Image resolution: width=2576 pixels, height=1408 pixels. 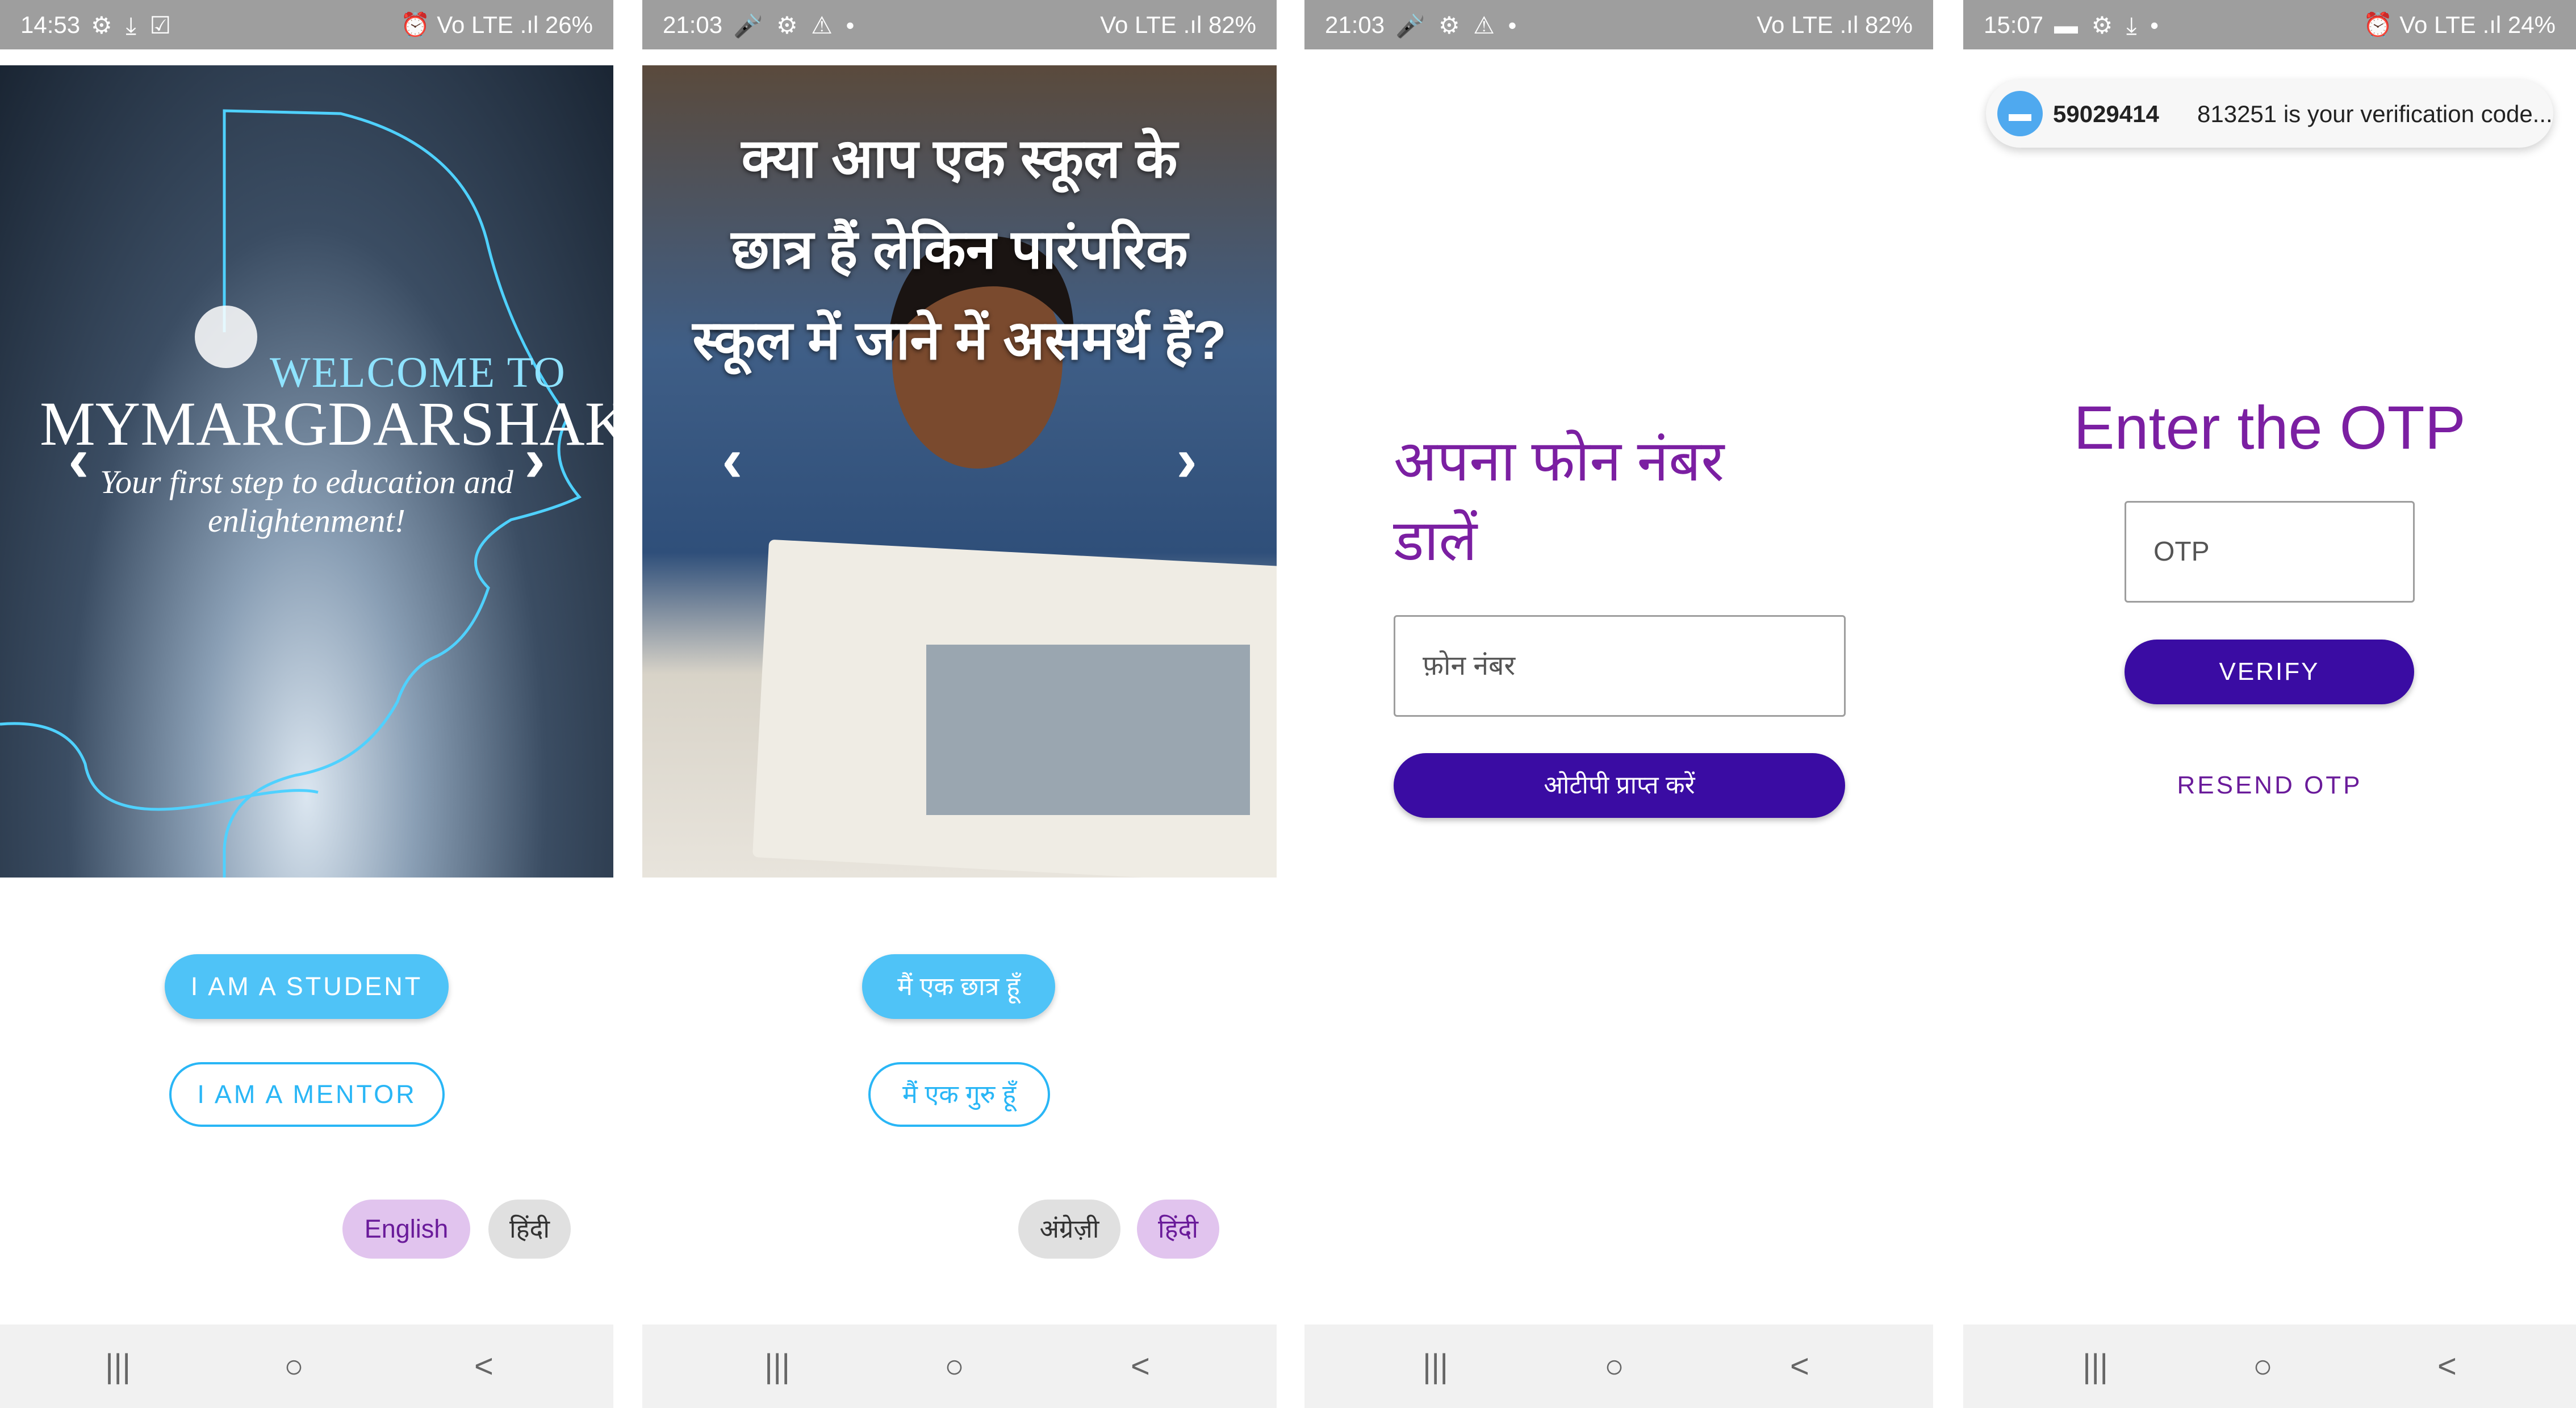 What do you see at coordinates (406, 1229) in the screenshot?
I see `lang-chip-english: English` at bounding box center [406, 1229].